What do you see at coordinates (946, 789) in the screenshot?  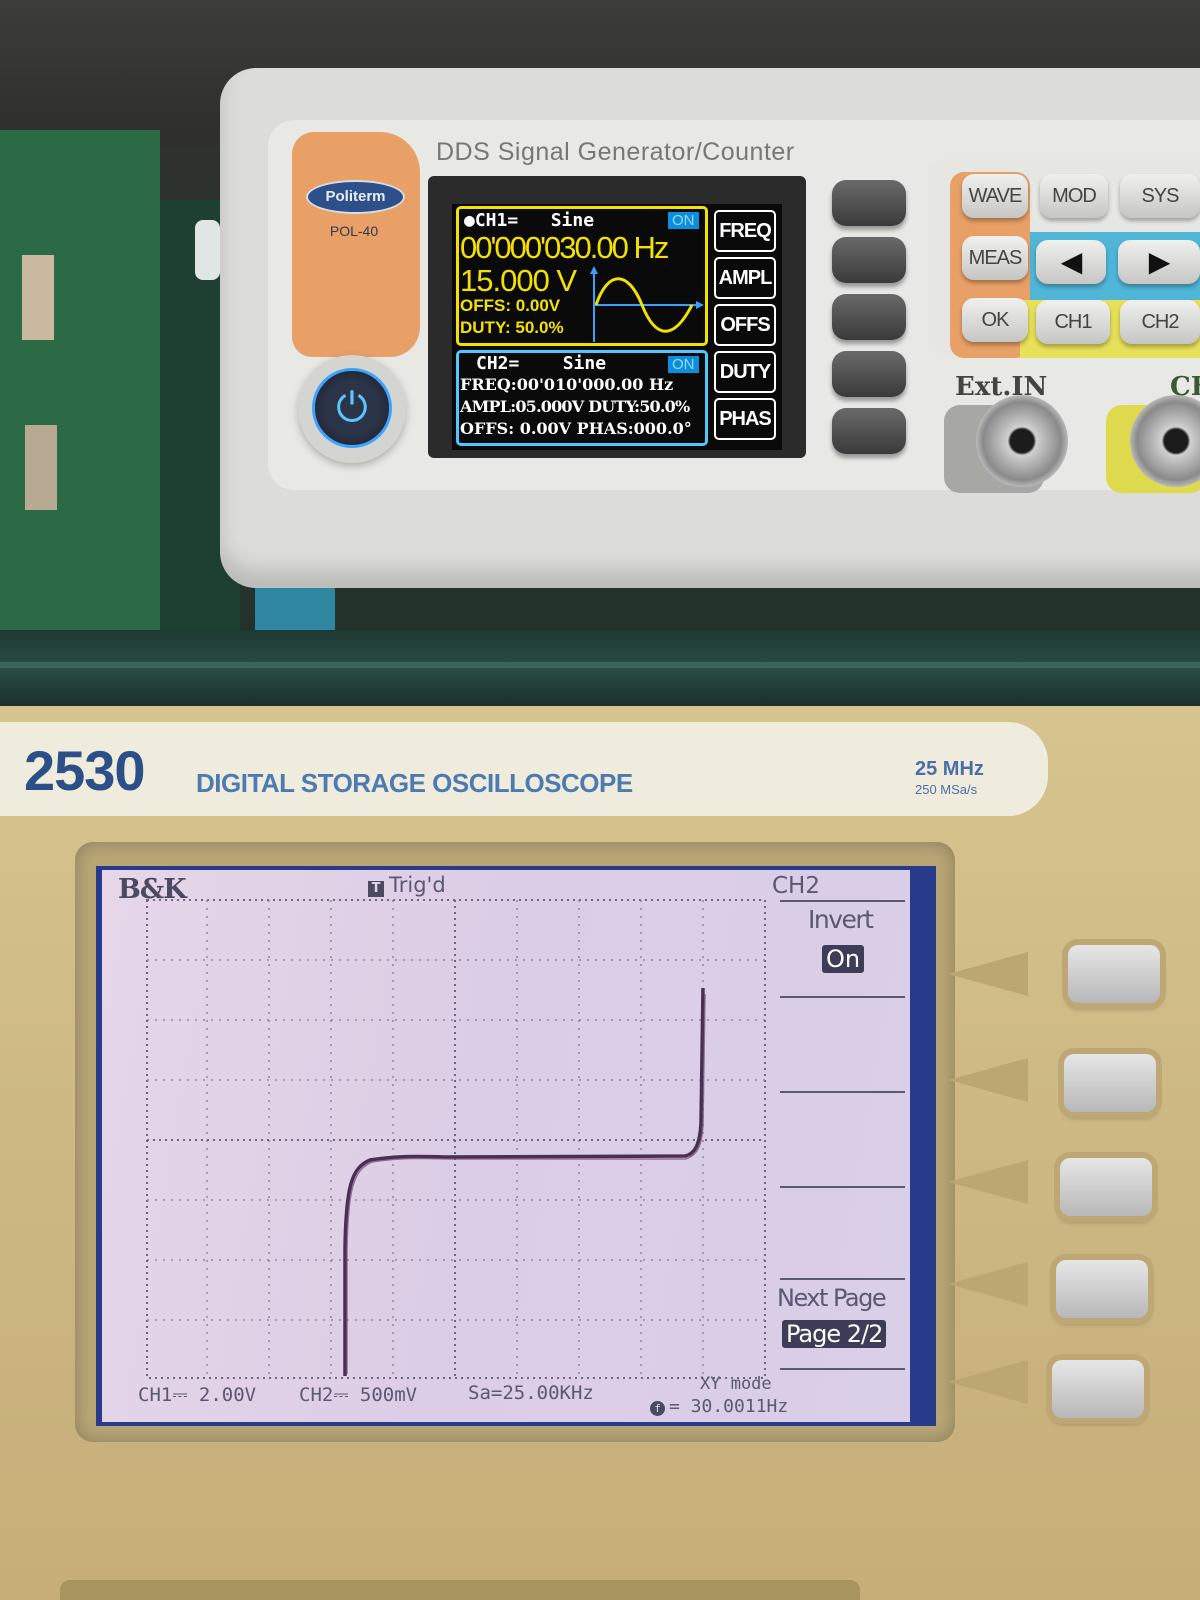 I see `oscilloscope-sample-rate: 250 MSa/s` at bounding box center [946, 789].